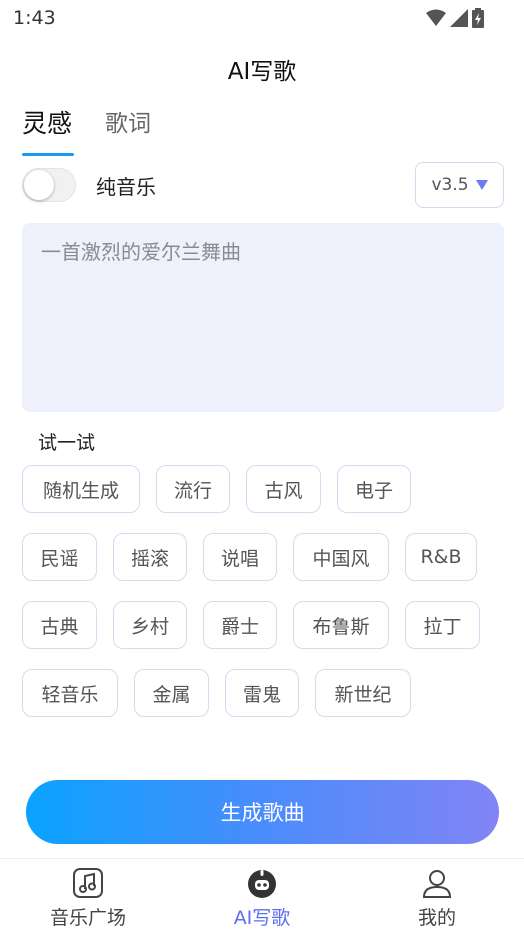 This screenshot has width=524, height=932. I want to click on chip-blues: 布鲁斯, so click(341, 625).